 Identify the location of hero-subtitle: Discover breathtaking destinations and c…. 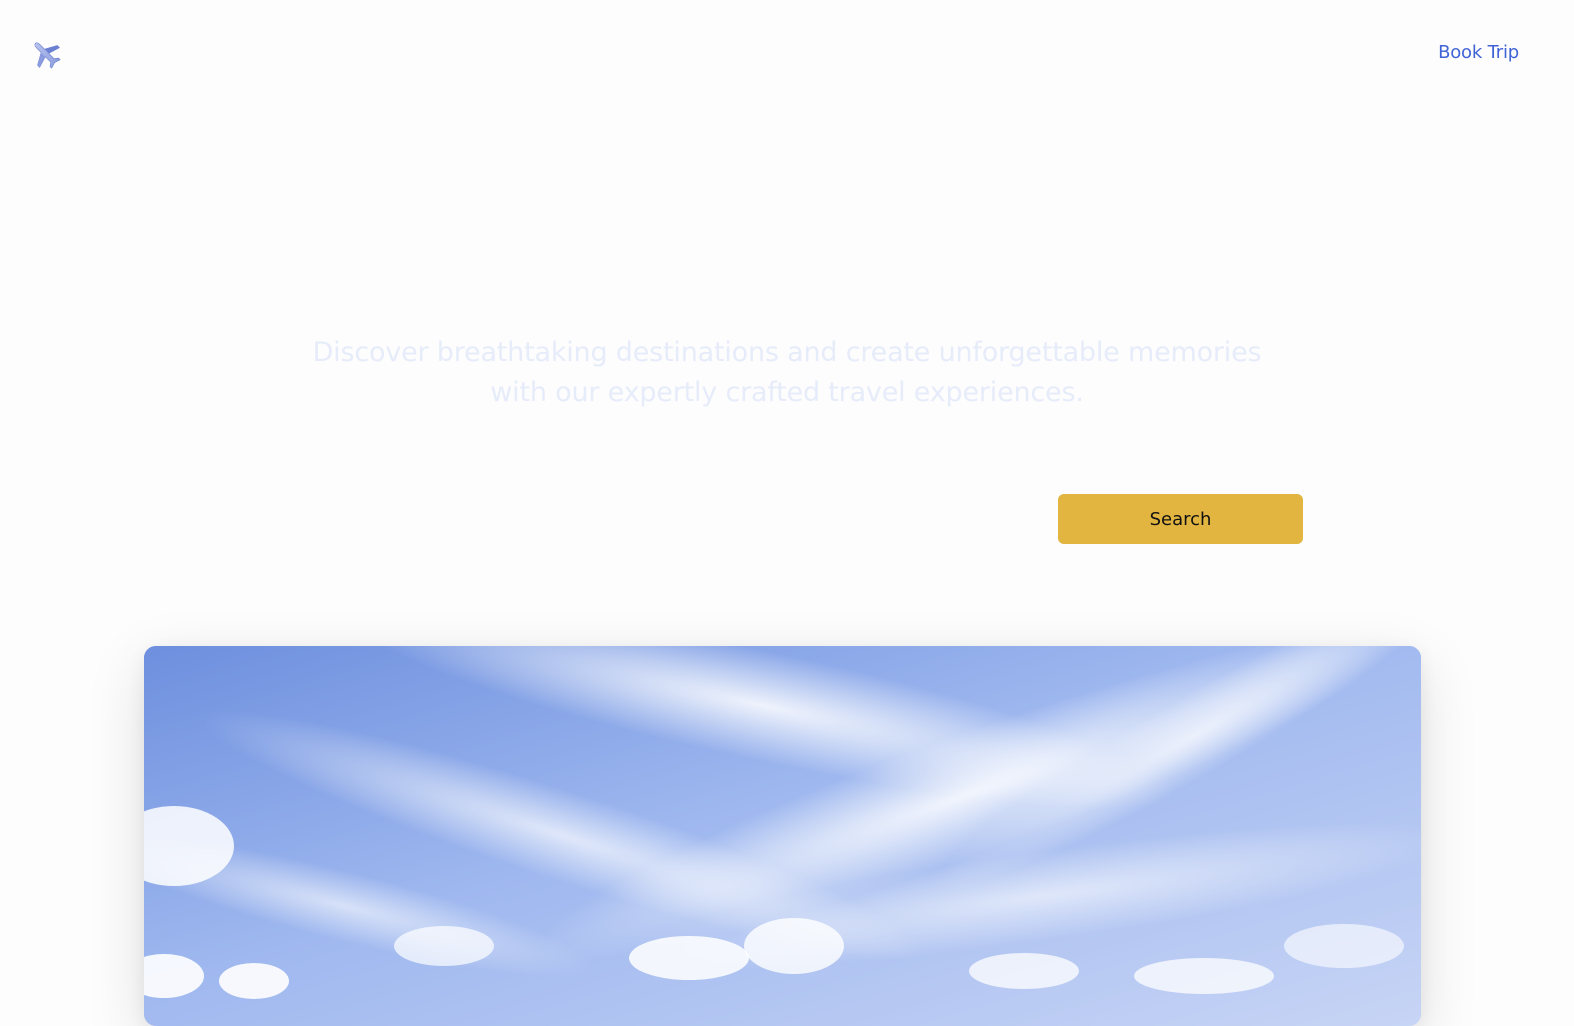
(787, 373).